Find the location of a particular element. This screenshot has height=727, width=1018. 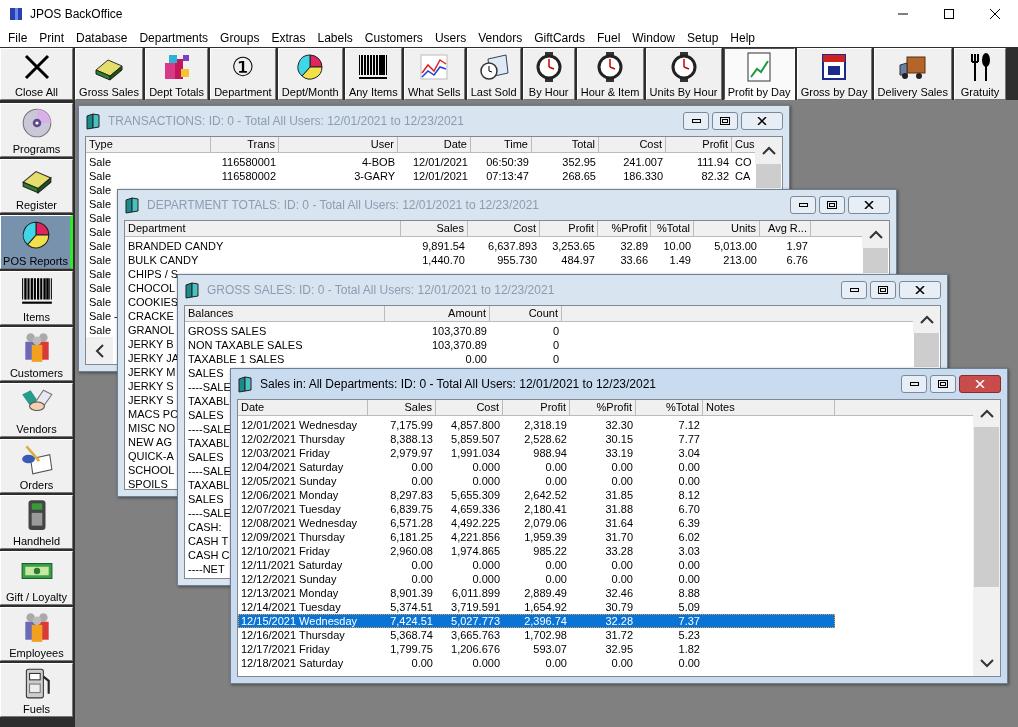

toolbar-button: Hour & Item is located at coordinates (610, 74).